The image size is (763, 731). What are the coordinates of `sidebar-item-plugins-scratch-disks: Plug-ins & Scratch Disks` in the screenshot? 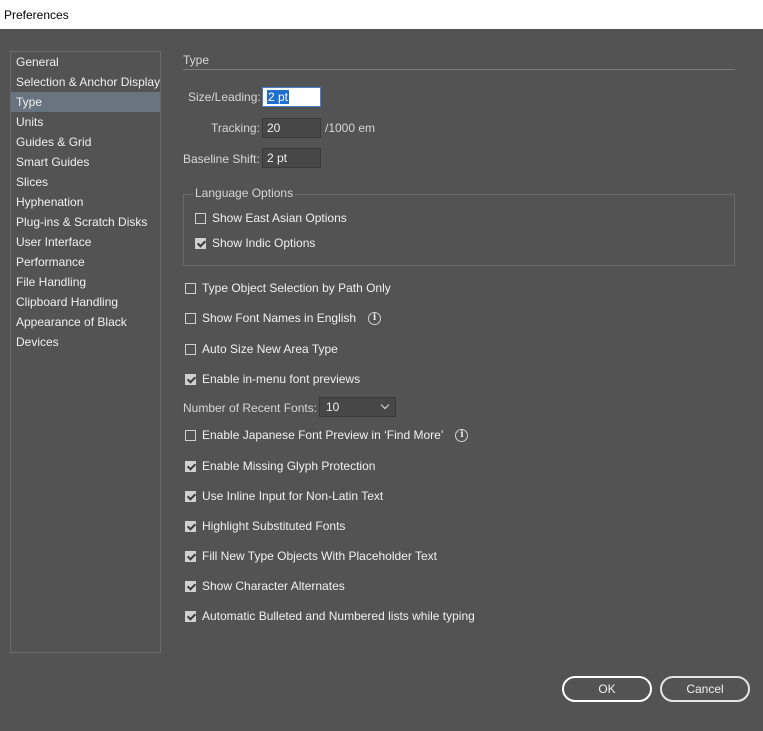 It's located at (85, 222).